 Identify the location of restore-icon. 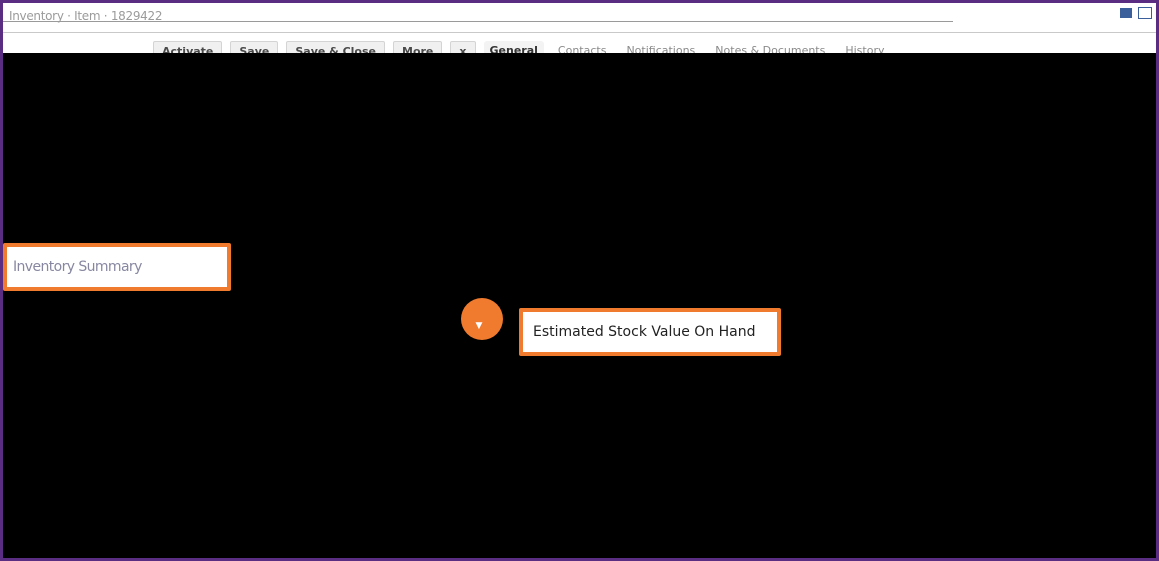
(1145, 13).